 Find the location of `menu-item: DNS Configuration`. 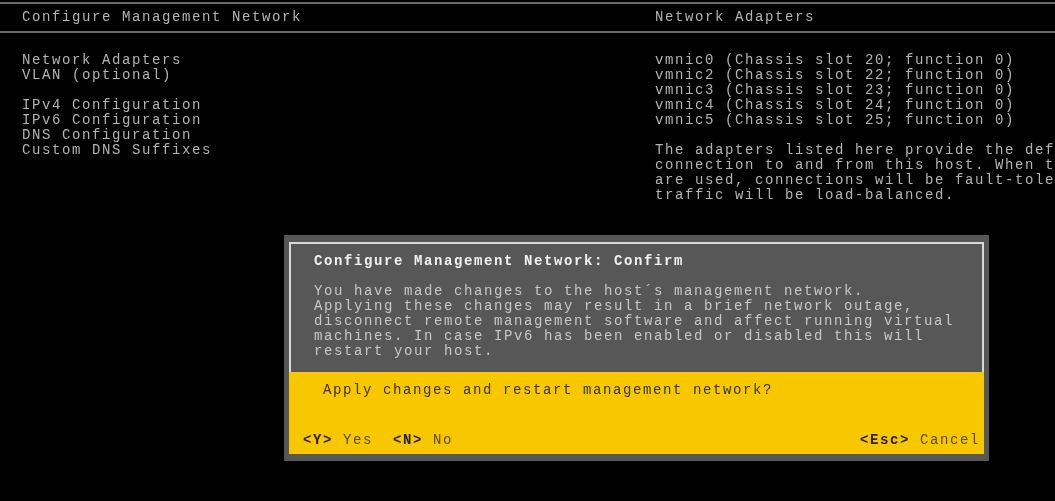

menu-item: DNS Configuration is located at coordinates (107, 135).